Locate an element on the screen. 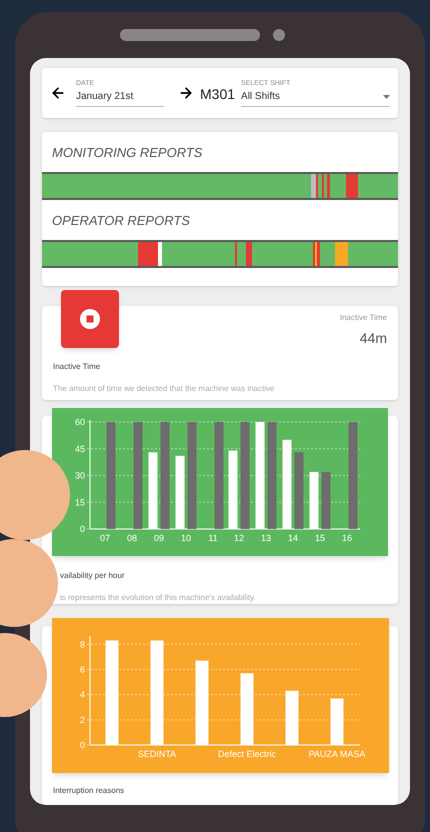  x-tick-label: 11 is located at coordinates (213, 538).